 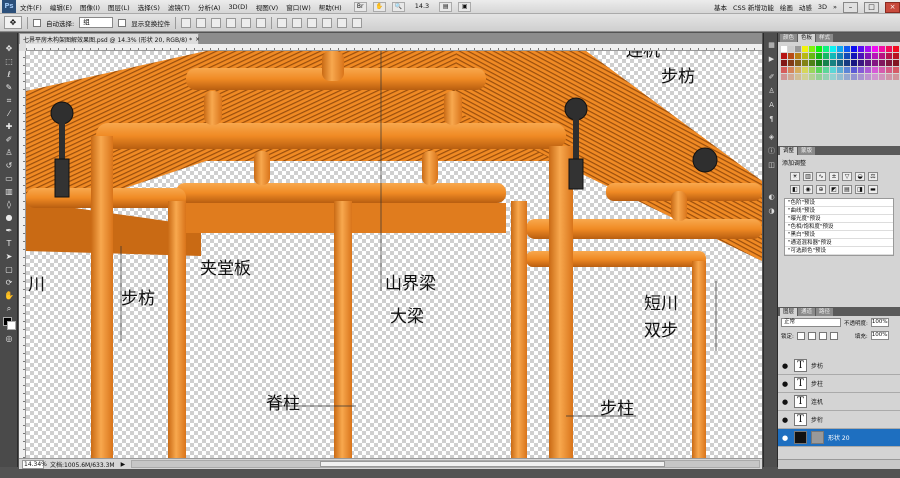 I want to click on move-tool-preset-icon: ✥, so click(x=13, y=22).